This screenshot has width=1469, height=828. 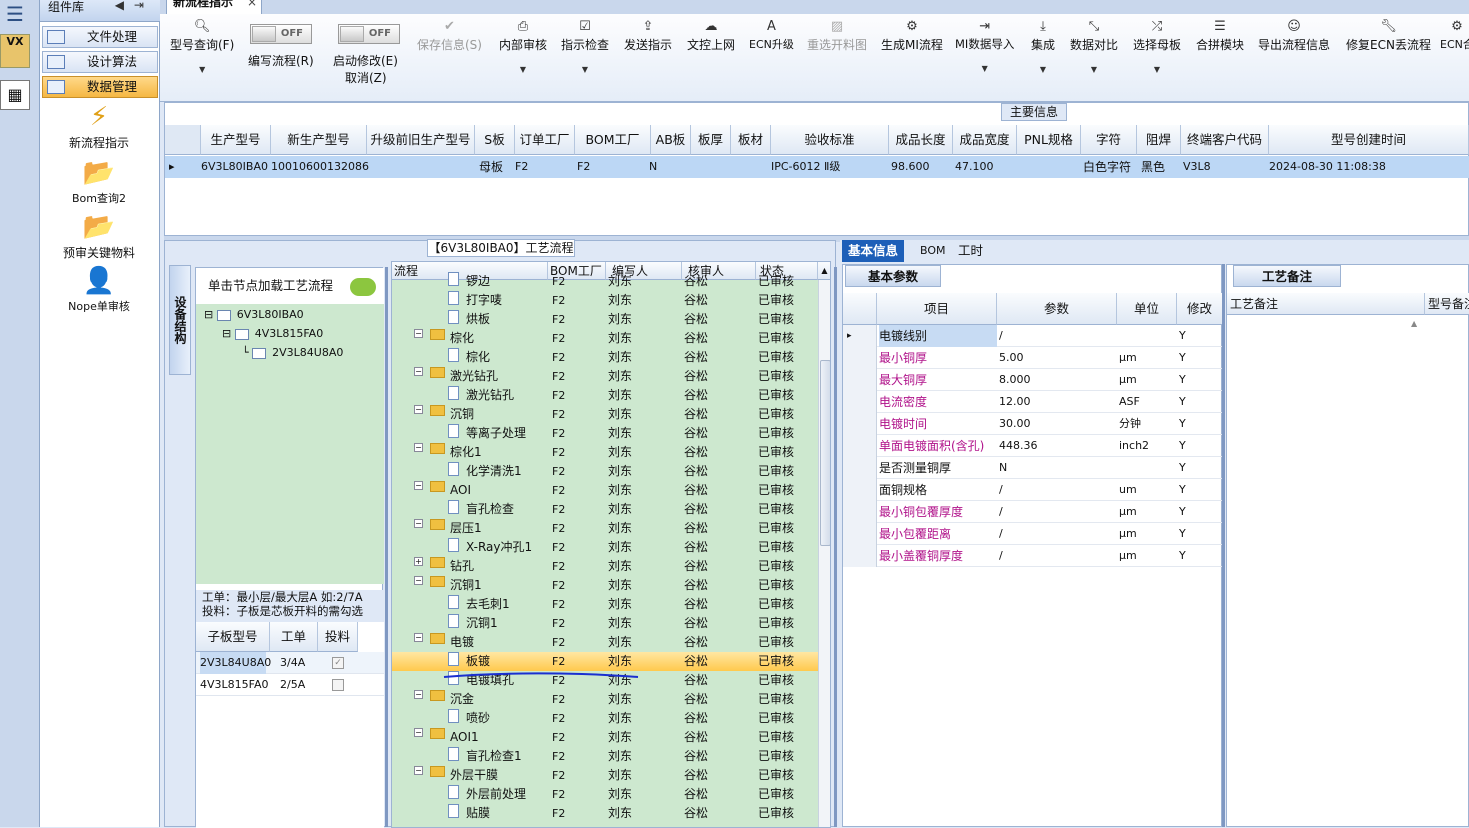 I want to click on feed-checkbox: ✓, so click(x=338, y=663).